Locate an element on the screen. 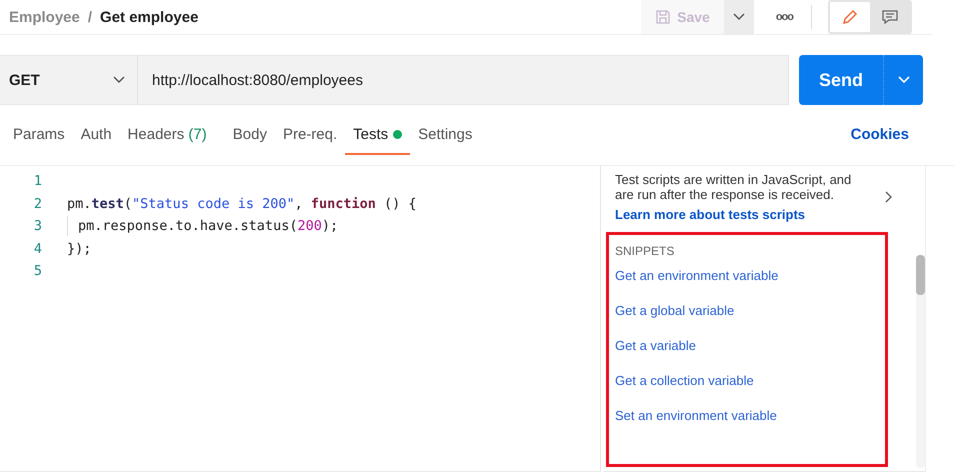  code-line: pm.response.to.have.status(200); is located at coordinates (202, 226).